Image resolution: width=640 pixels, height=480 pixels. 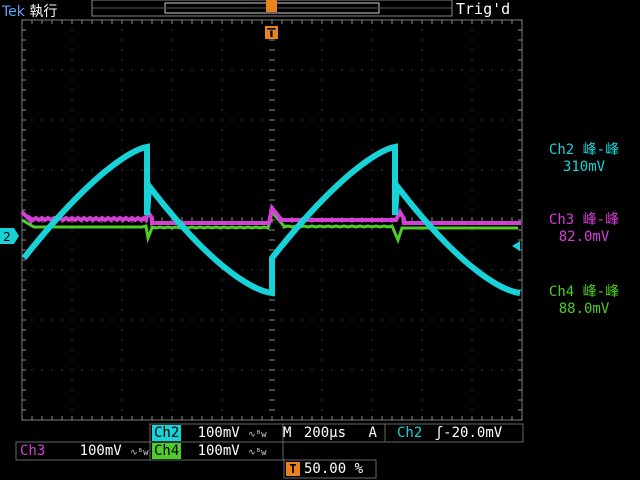 I want to click on ch3-scale: 100mV, so click(x=100, y=451).